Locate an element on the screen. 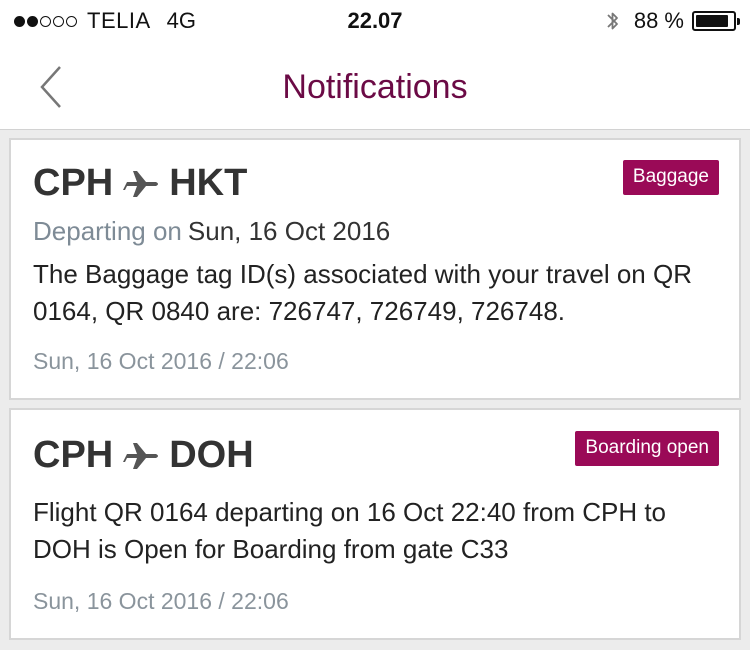 Image resolution: width=750 pixels, height=650 pixels. notification-type-badge: Boarding open is located at coordinates (647, 448).